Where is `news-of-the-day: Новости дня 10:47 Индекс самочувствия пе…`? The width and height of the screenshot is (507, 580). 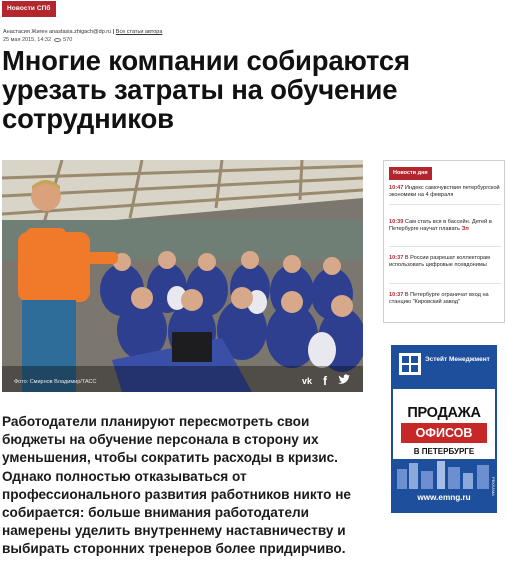 news-of-the-day: Новости дня 10:47 Индекс самочувствия пе… is located at coordinates (444, 241).